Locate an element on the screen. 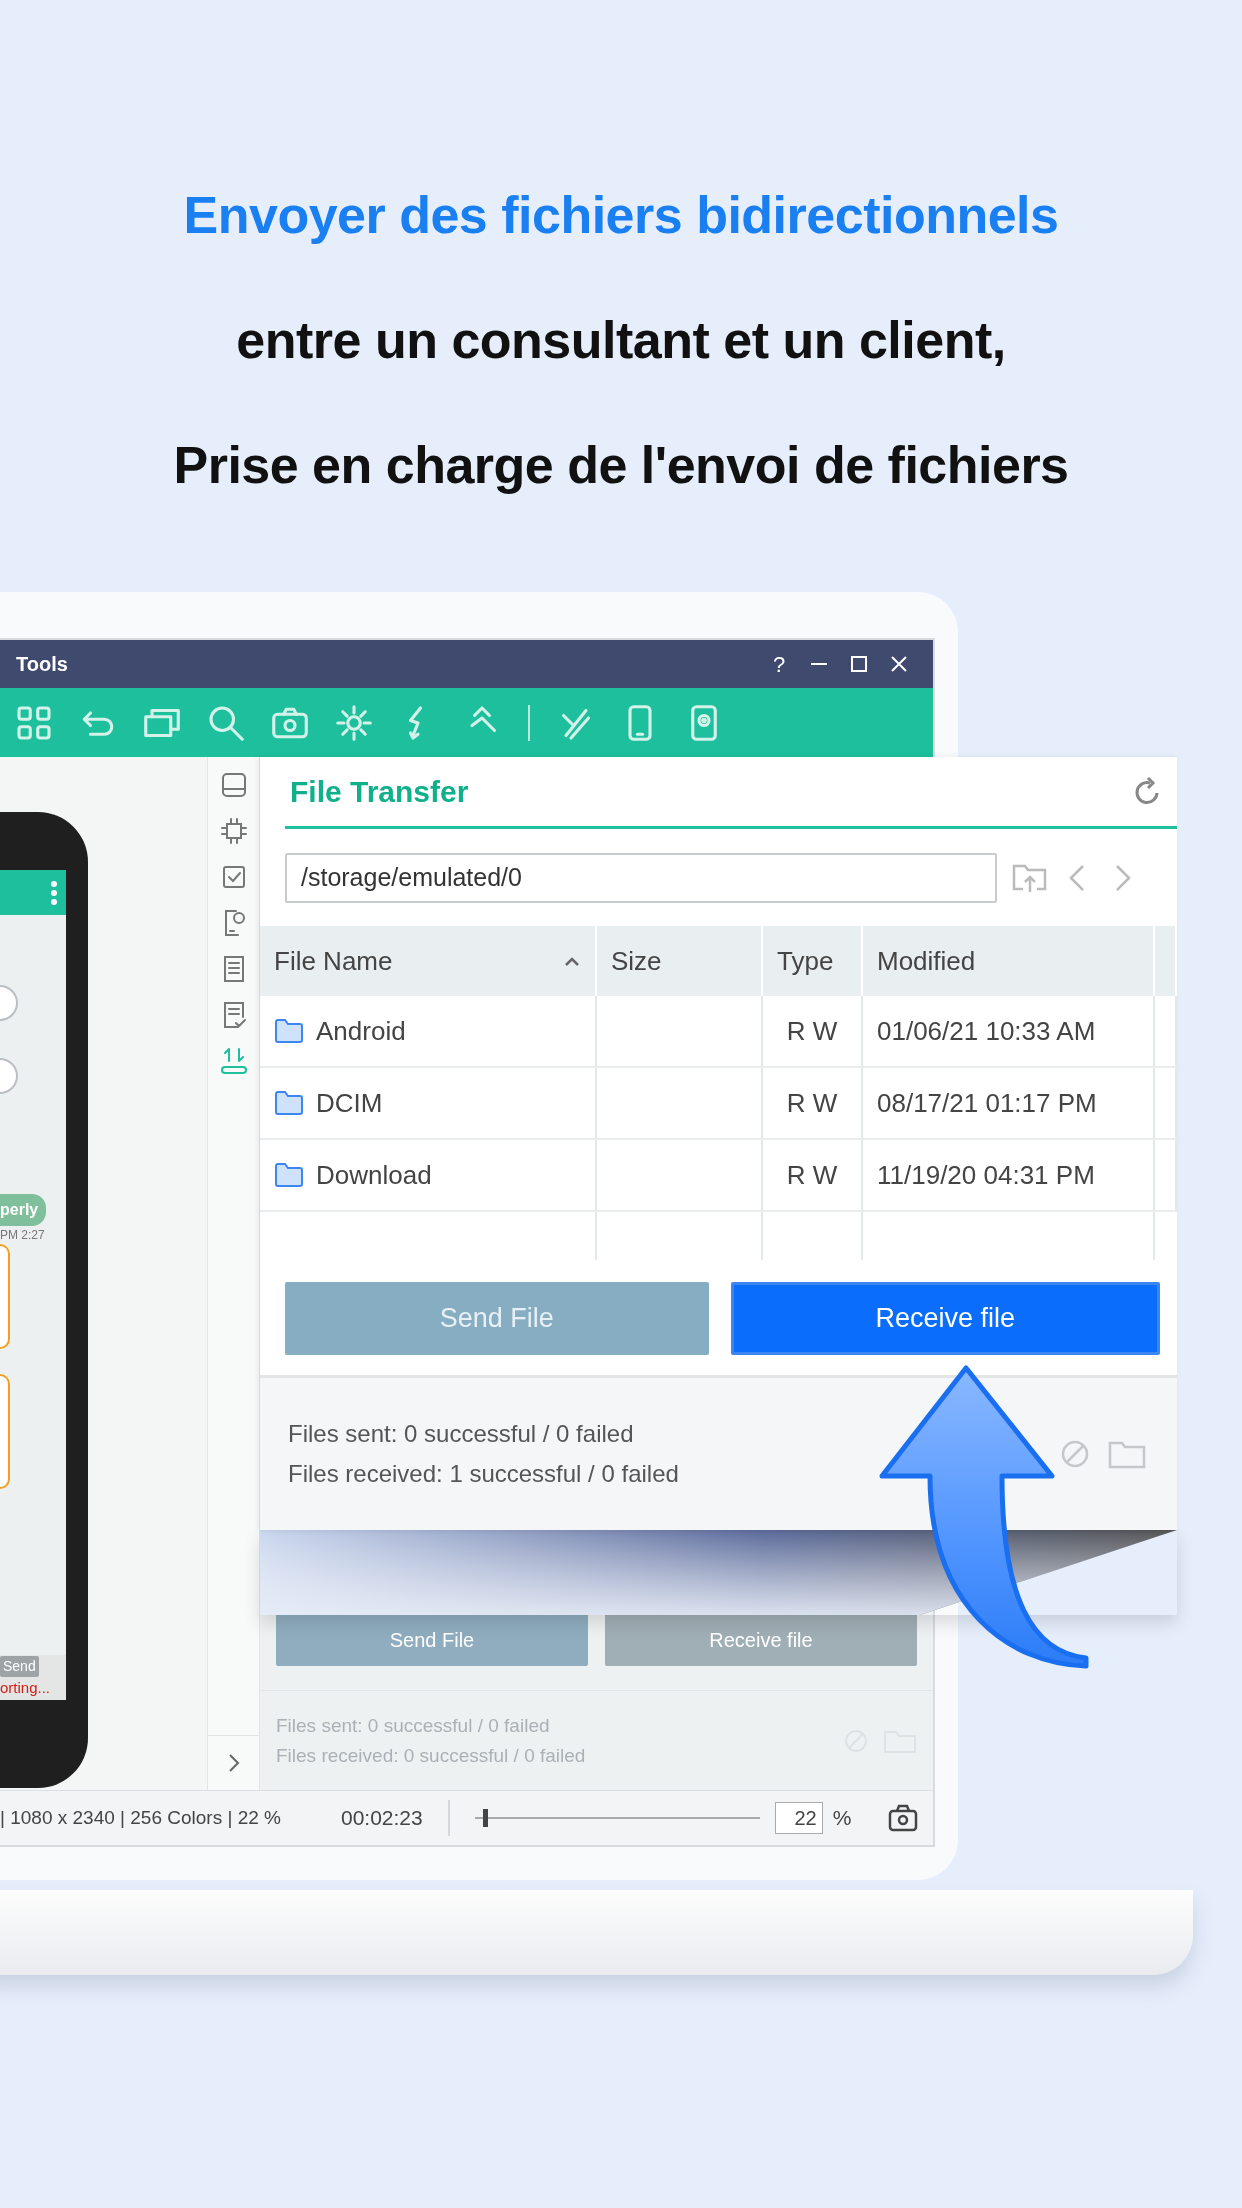 This screenshot has width=1242, height=2208. message-time: PM 2:27 is located at coordinates (23, 1235).